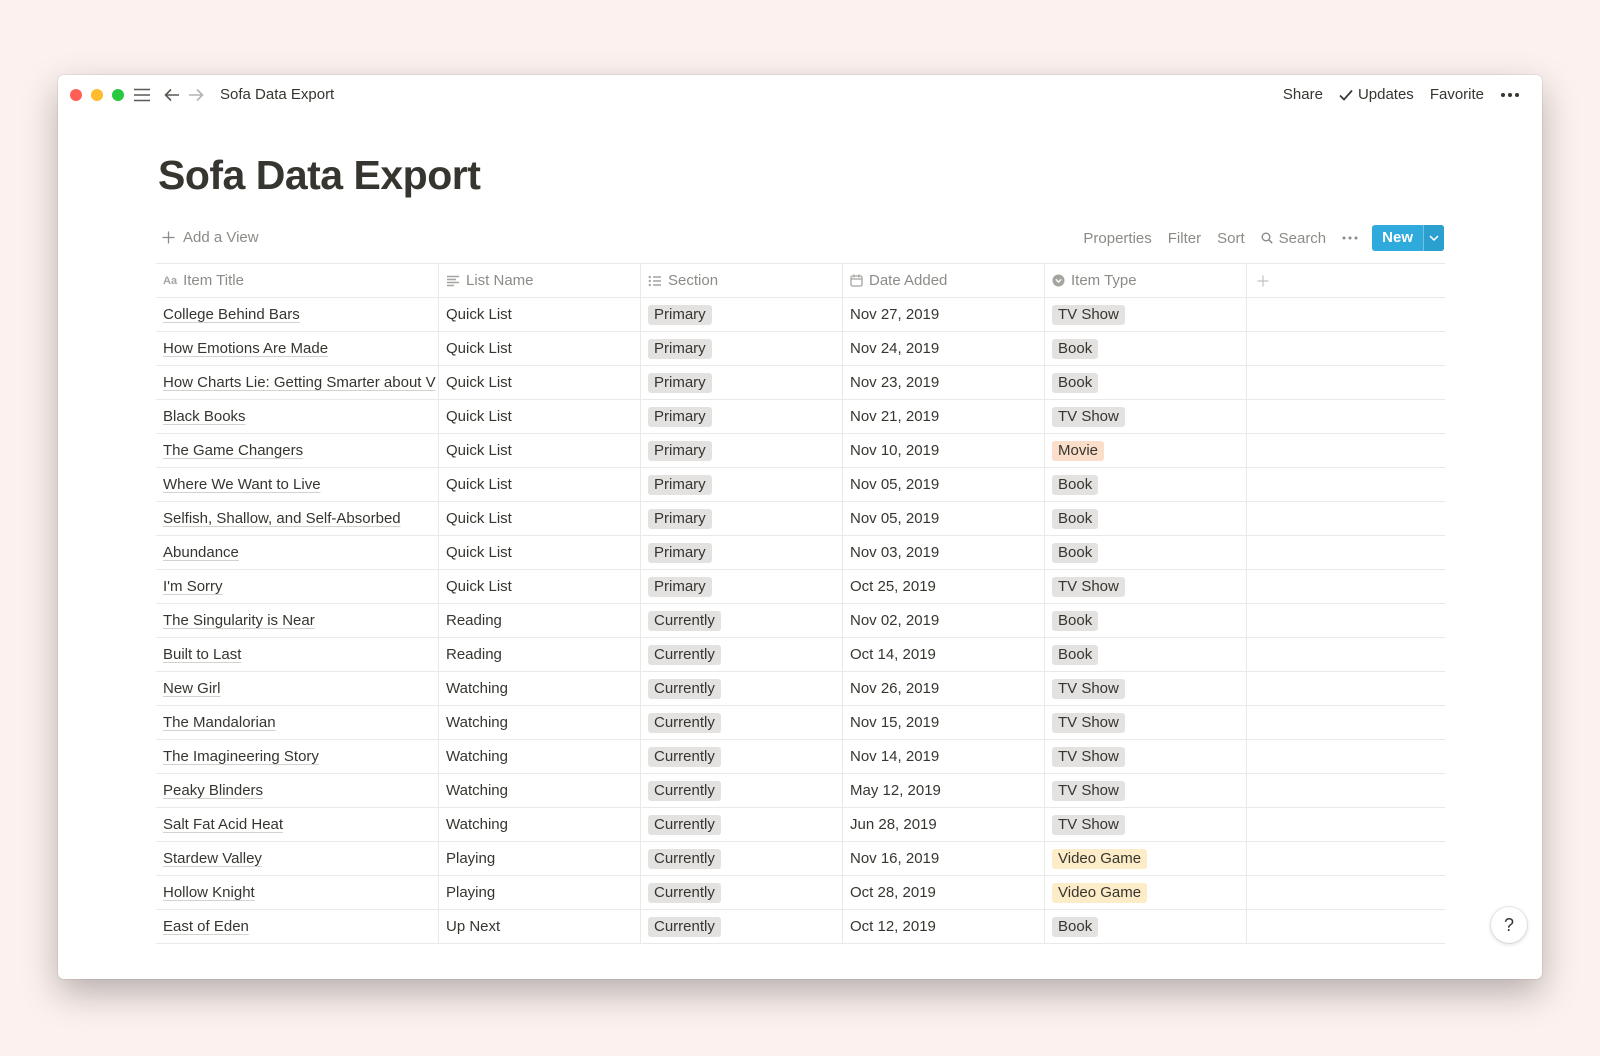 The width and height of the screenshot is (1600, 1056). What do you see at coordinates (1433, 238) in the screenshot?
I see `chevron-down-icon` at bounding box center [1433, 238].